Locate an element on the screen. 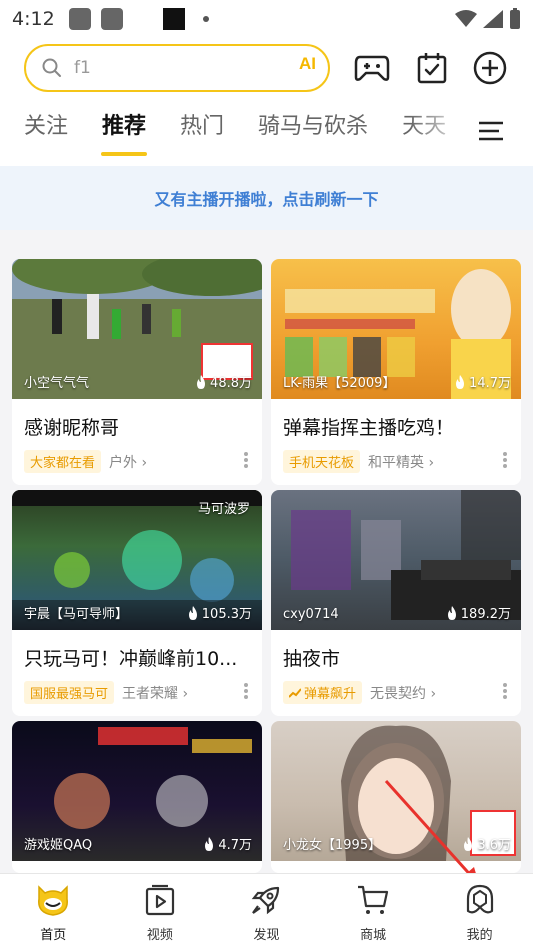 Image resolution: width=533 pixels, height=949 pixels. card-viewers: 189.2万 is located at coordinates (478, 612).